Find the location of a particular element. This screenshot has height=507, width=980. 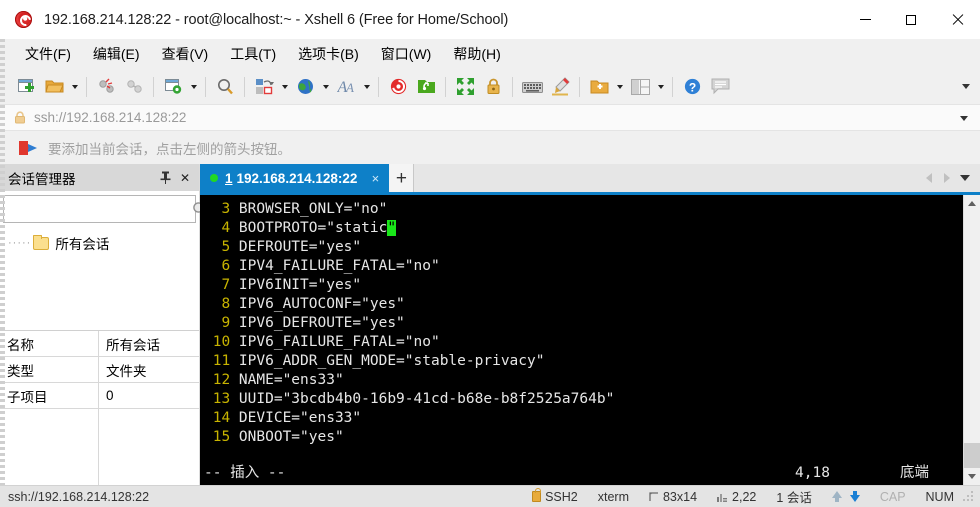

tree-item-all-sessions: ····· 所有会话 is located at coordinates (99, 243).